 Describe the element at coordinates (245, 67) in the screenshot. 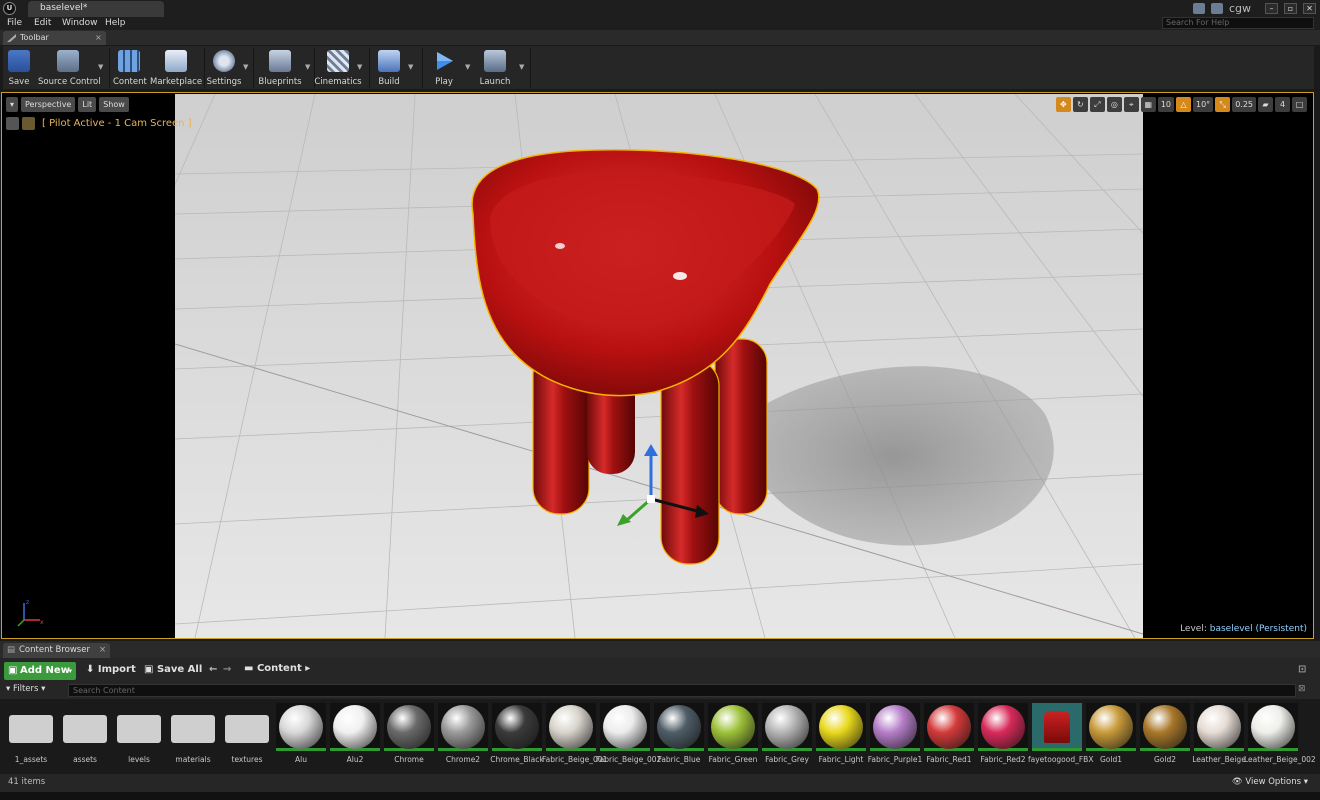

I see `settings-dropdown-icon: ▼` at that location.